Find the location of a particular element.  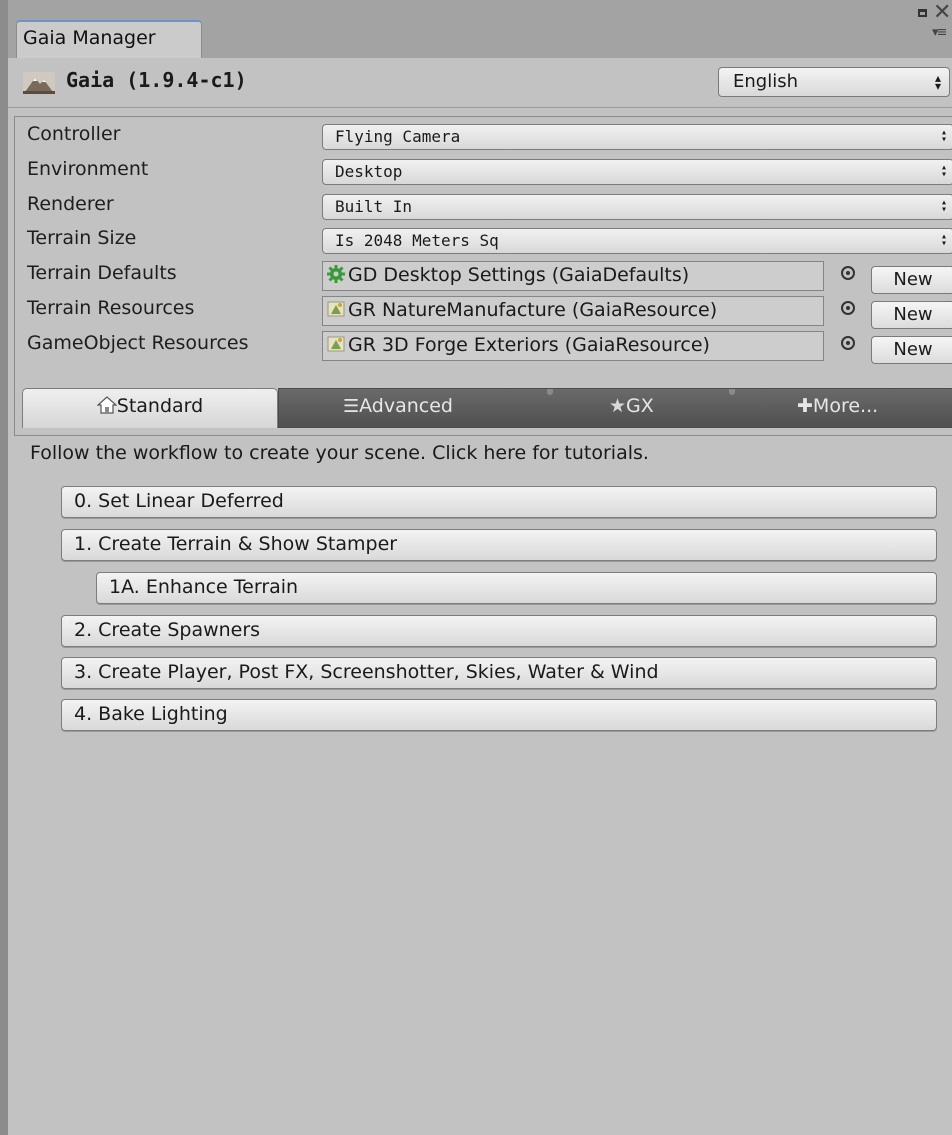

controller-row: Controller Flying Camera ▴ ▾ is located at coordinates (483, 135).